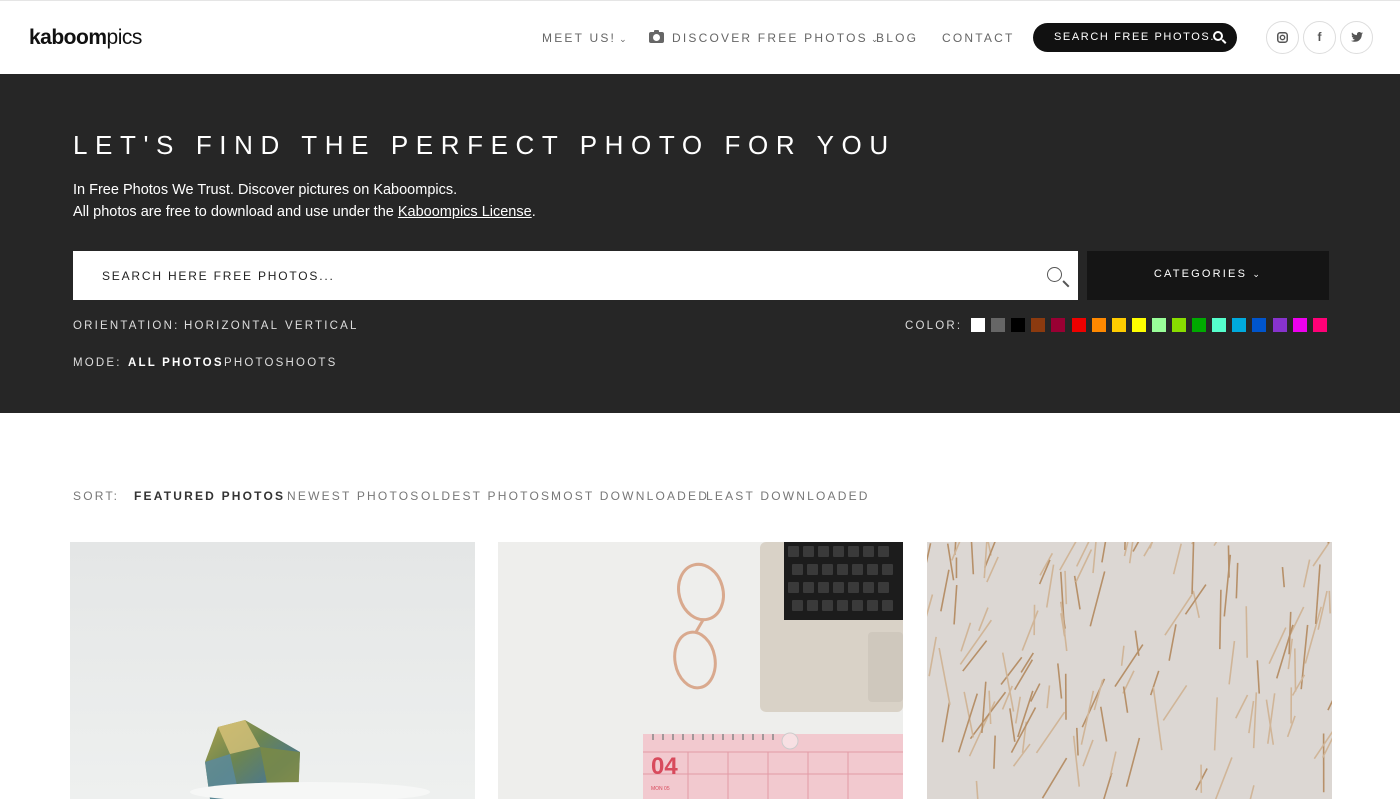 This screenshot has width=1400, height=799. I want to click on nav-blog: BLOG, so click(897, 38).